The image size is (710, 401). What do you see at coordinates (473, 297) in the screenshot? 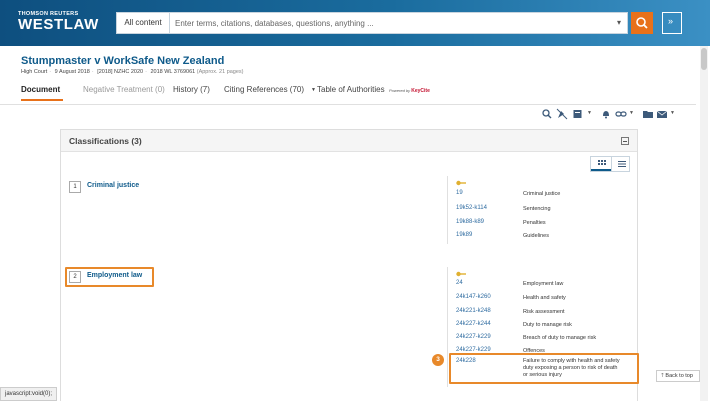
I see `key-number-link: 24k147-k260` at bounding box center [473, 297].